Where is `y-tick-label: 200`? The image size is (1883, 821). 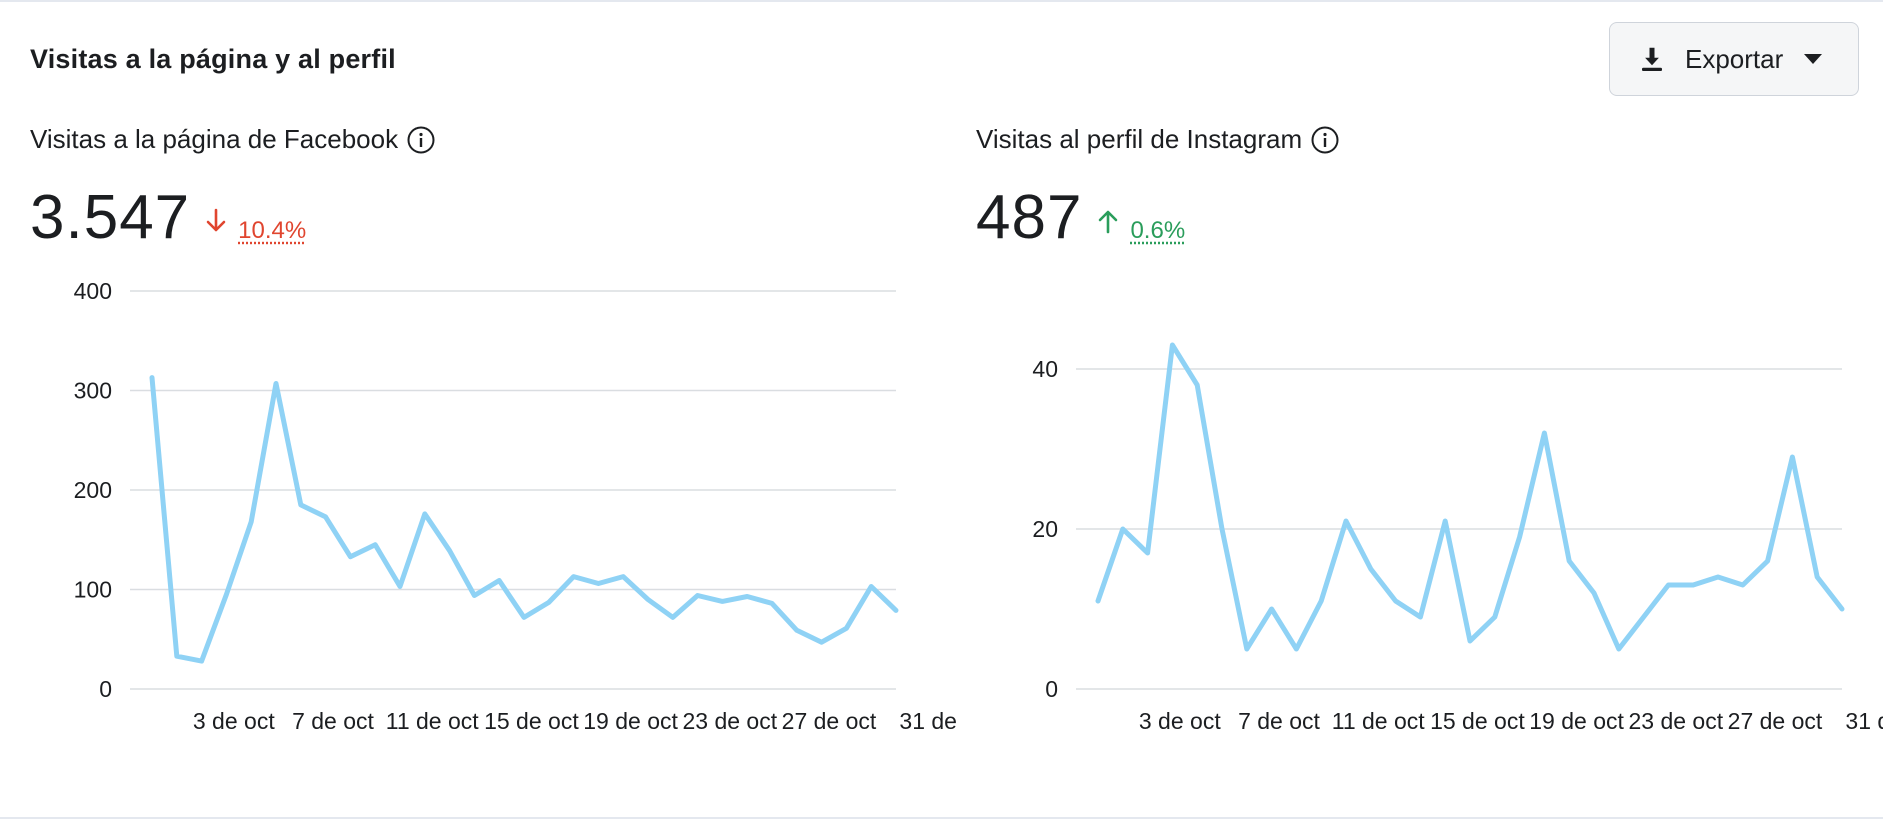 y-tick-label: 200 is located at coordinates (93, 490).